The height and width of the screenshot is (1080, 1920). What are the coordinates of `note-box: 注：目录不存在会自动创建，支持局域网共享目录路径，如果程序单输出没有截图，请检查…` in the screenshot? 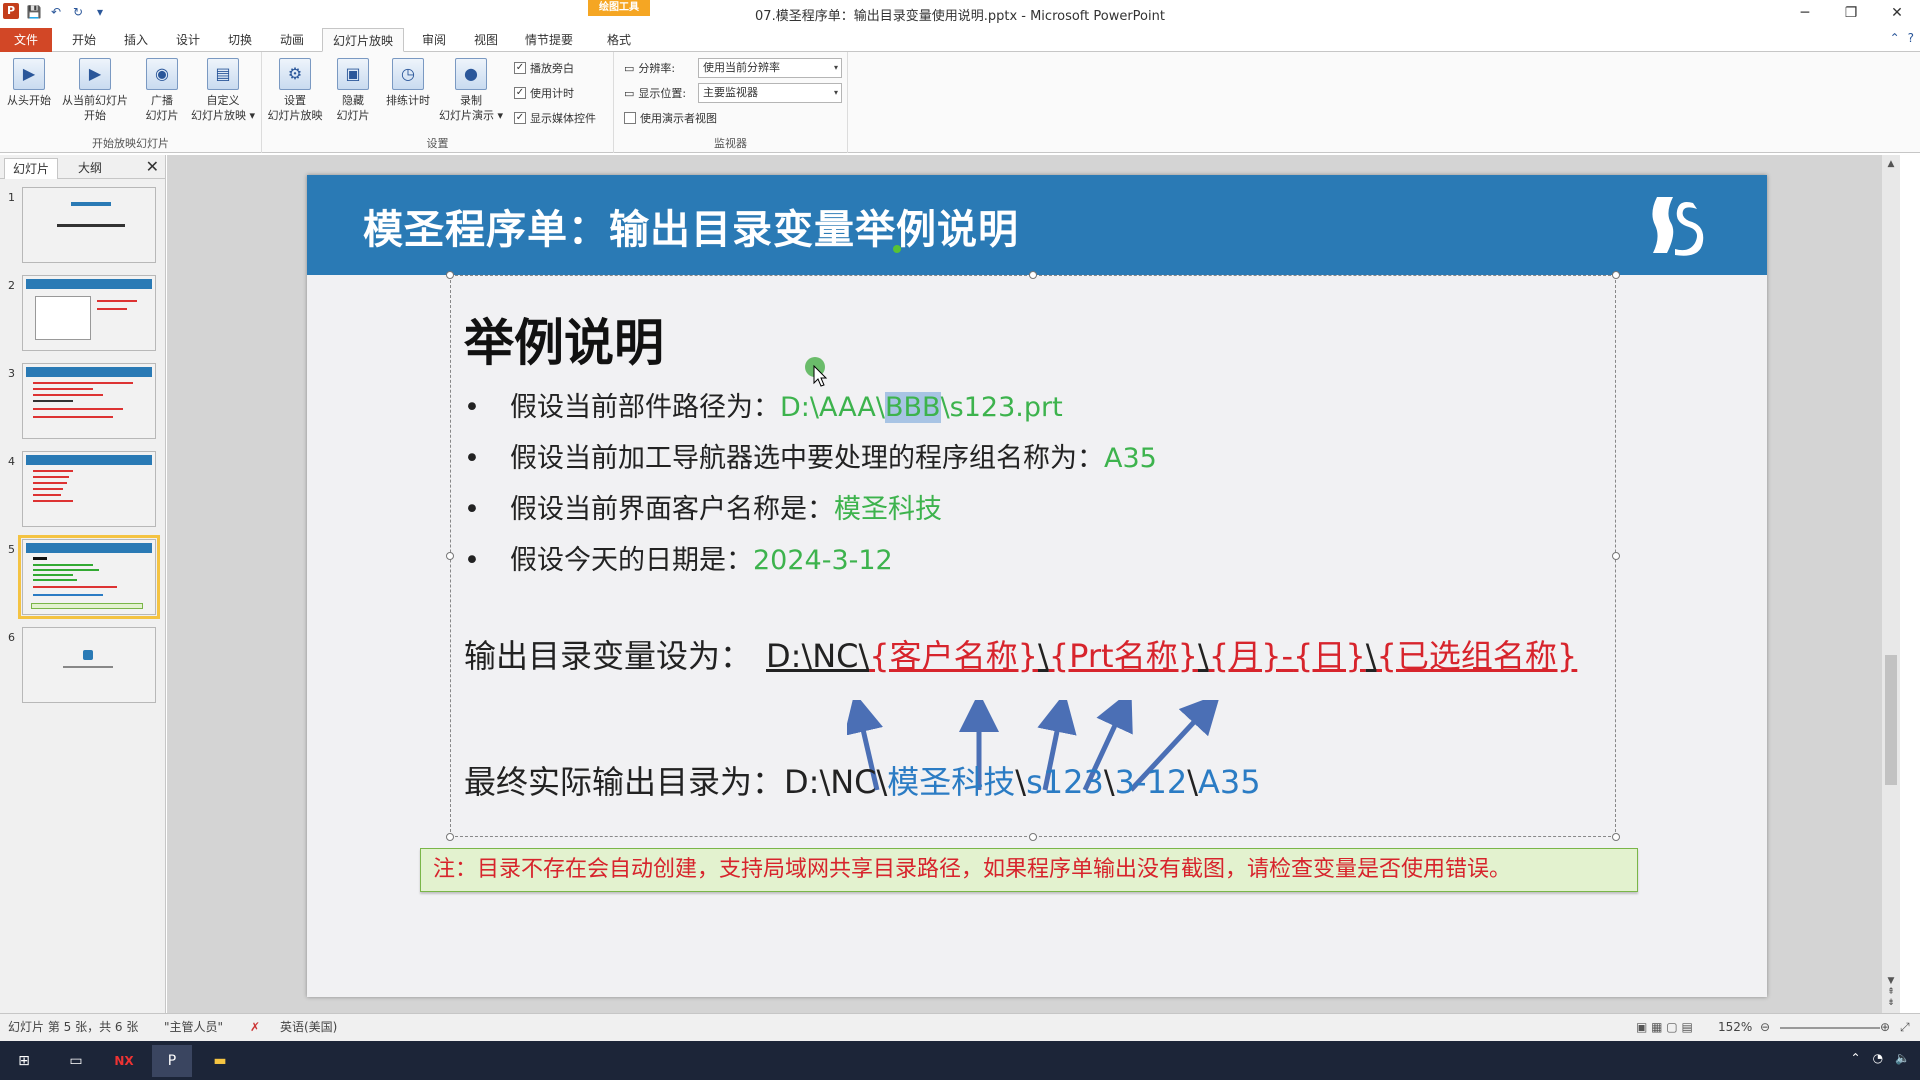 It's located at (1029, 870).